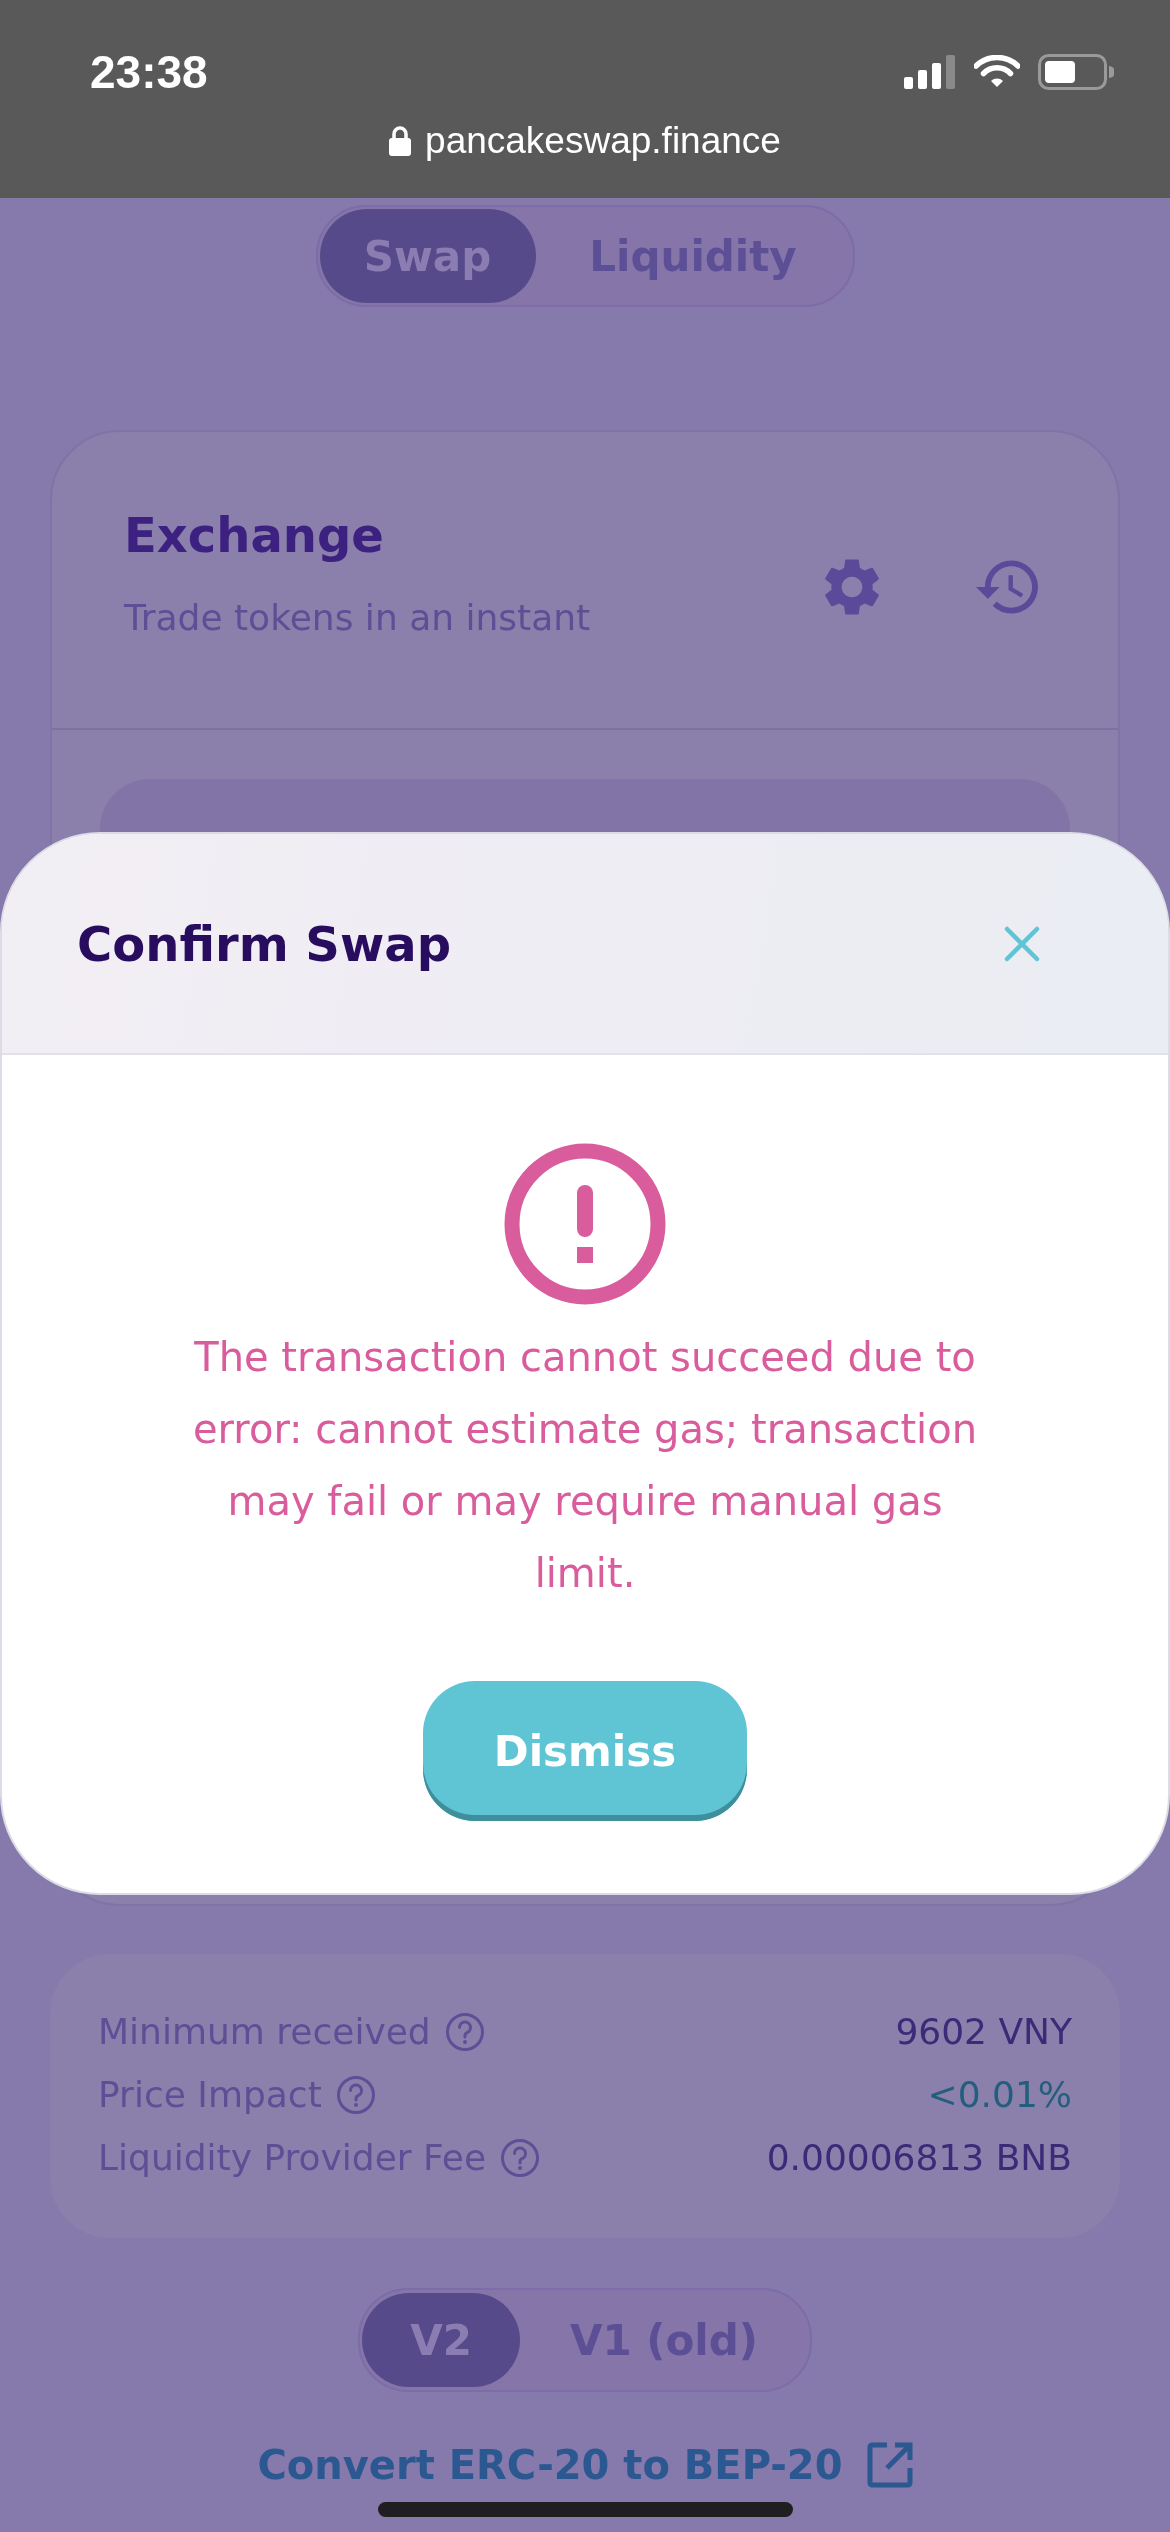 The width and height of the screenshot is (1170, 2532). What do you see at coordinates (585, 1465) in the screenshot?
I see `error-message: The transaction cannot succeed due to error: cannot estimate gas; transaction may fail or may require manual gas limit.` at bounding box center [585, 1465].